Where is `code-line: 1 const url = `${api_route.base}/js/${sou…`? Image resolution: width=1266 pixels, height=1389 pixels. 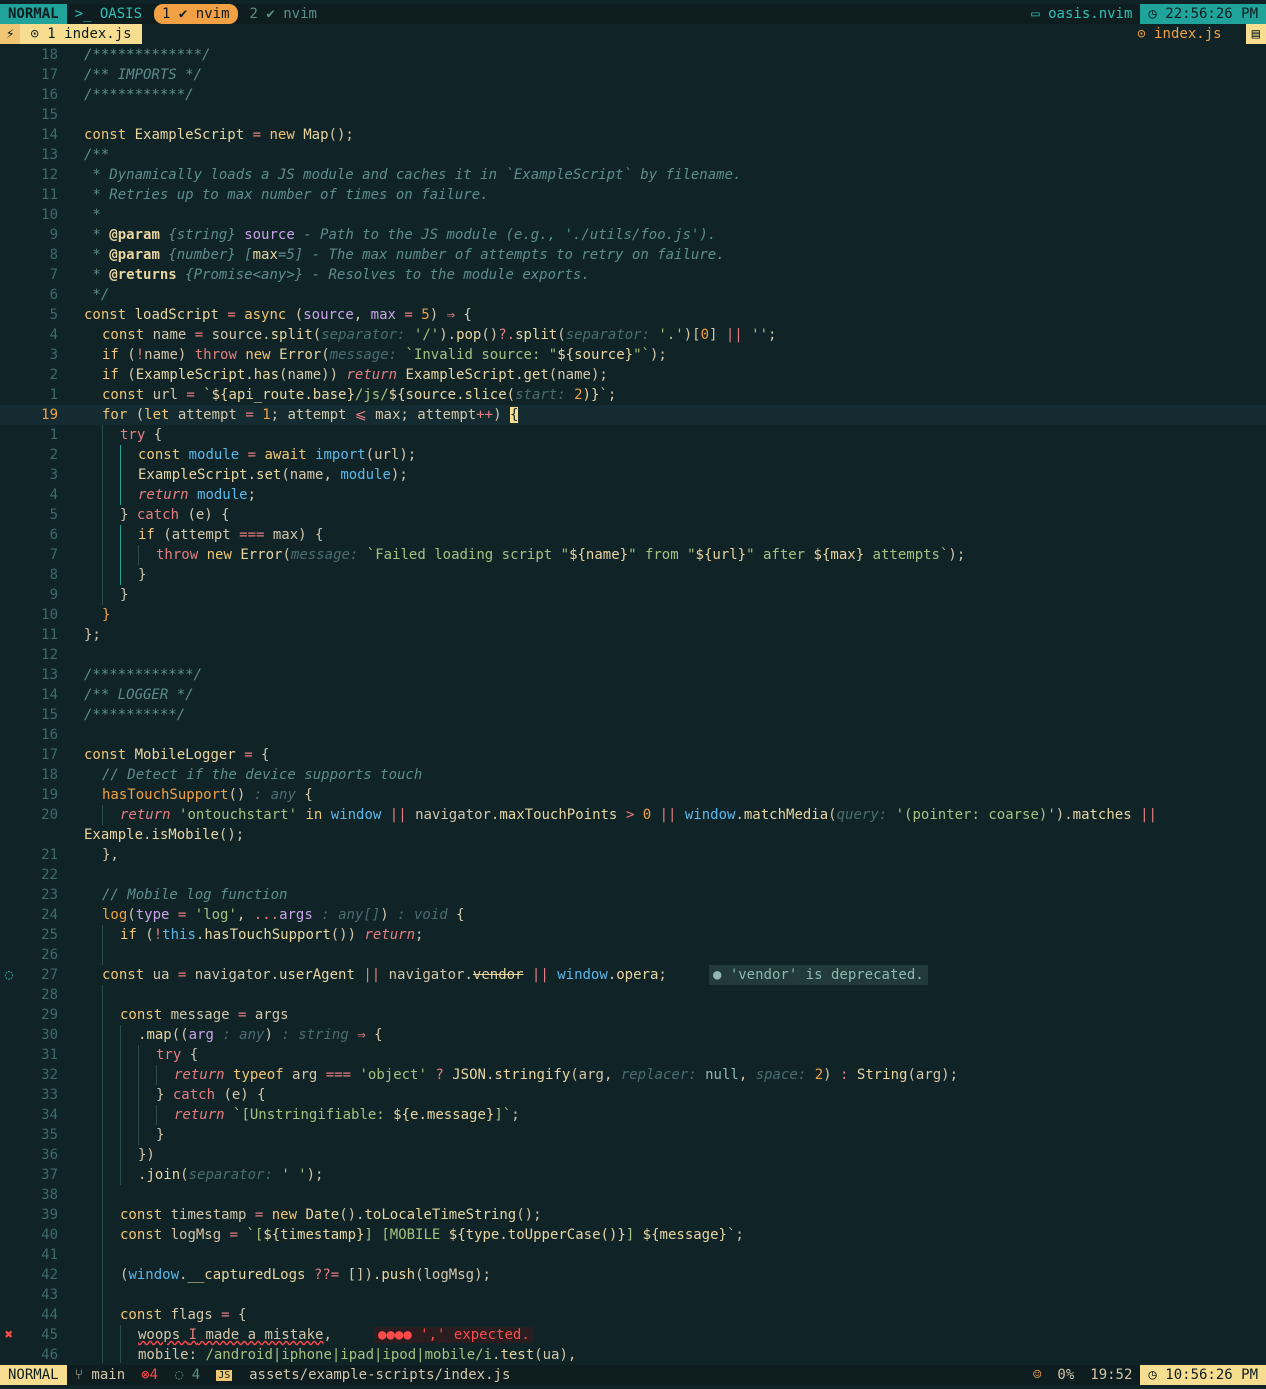 code-line: 1 const url = `${api_route.base}/js/${sou… is located at coordinates (633, 395).